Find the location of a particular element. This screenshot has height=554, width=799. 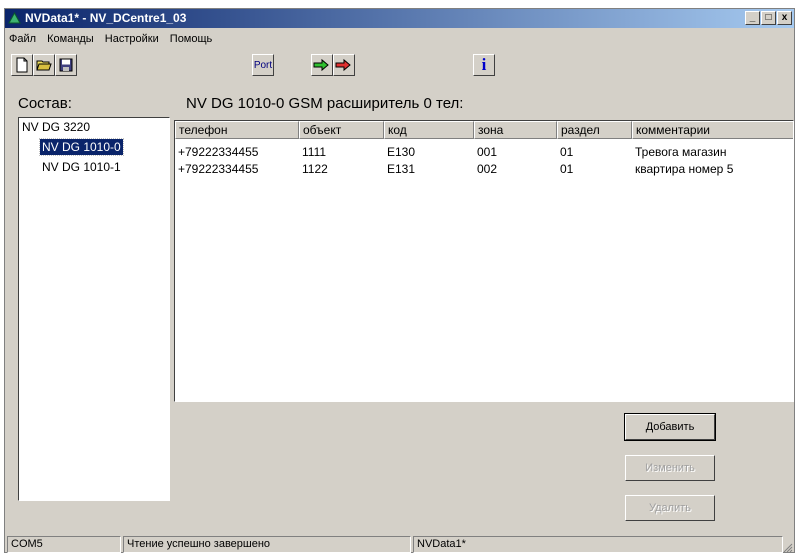

menu-bar: Файл Команды Настройки Помощь is located at coordinates (110, 39).